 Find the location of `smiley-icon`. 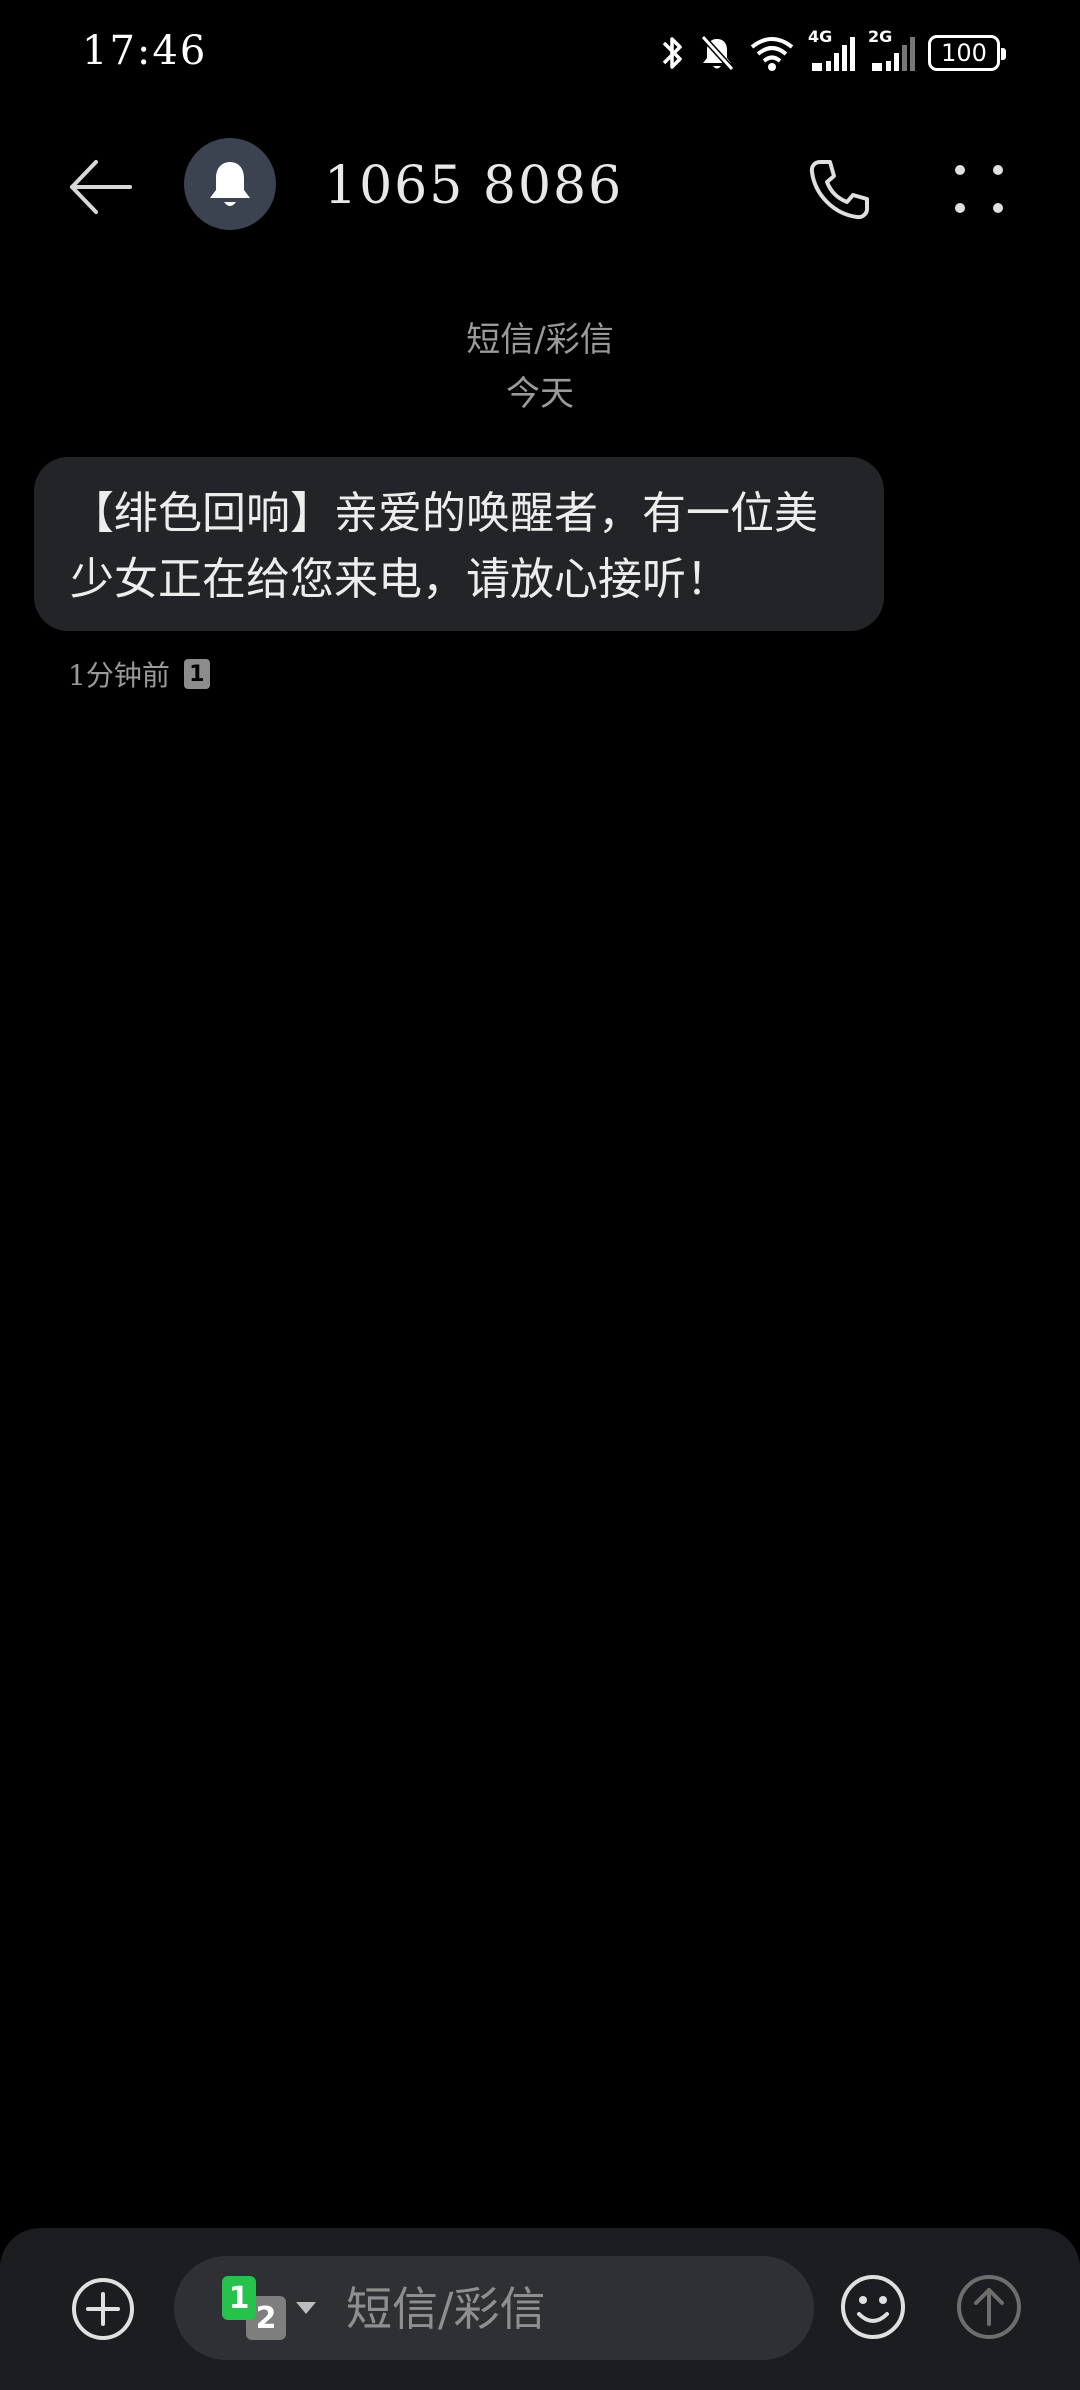

smiley-icon is located at coordinates (873, 2307).